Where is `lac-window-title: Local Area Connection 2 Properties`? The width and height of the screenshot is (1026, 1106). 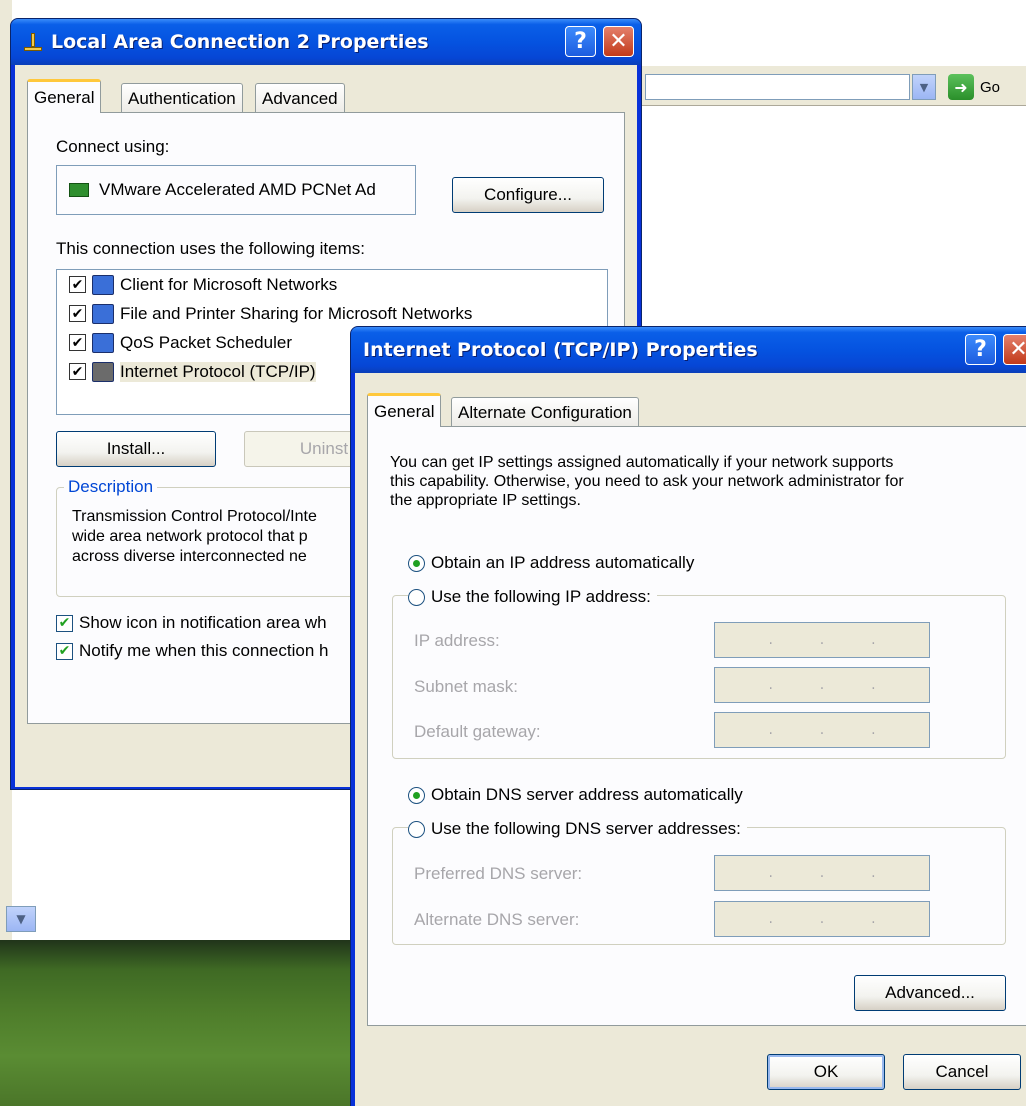 lac-window-title: Local Area Connection 2 Properties is located at coordinates (240, 42).